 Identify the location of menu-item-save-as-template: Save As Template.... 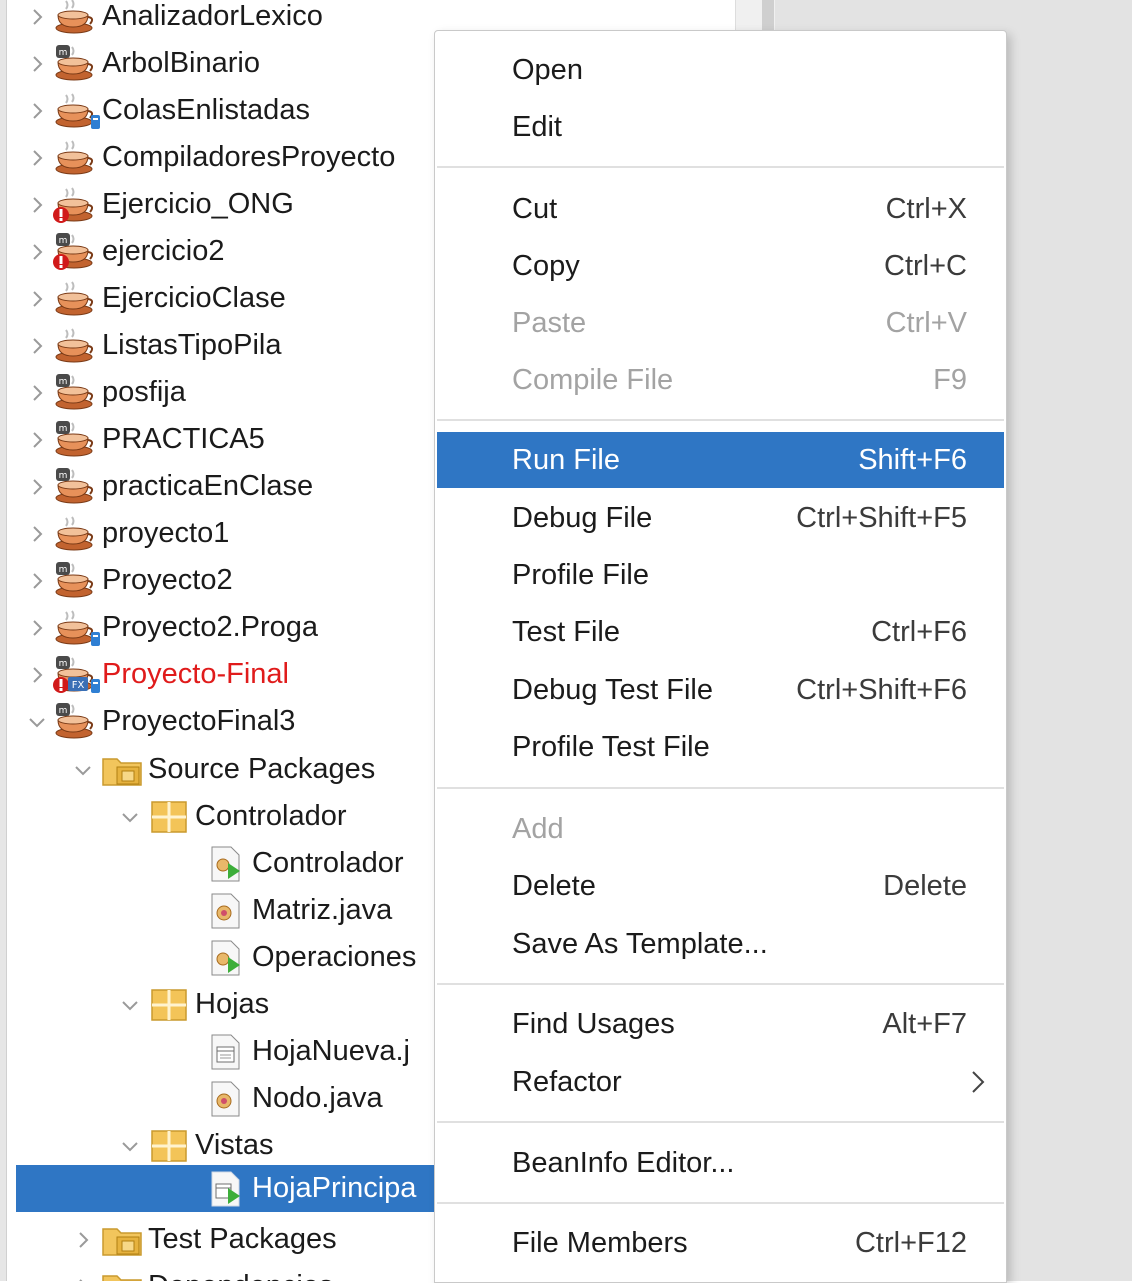
(720, 944).